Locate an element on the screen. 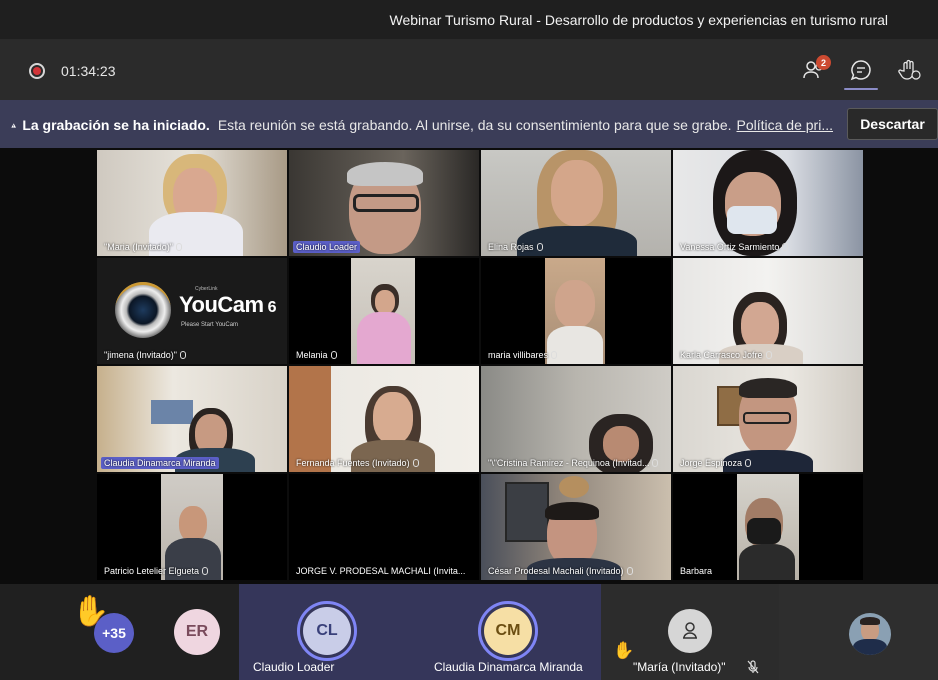 The height and width of the screenshot is (680, 938). participant-name: Vanessa Ortiz Sarmiento is located at coordinates (734, 247).